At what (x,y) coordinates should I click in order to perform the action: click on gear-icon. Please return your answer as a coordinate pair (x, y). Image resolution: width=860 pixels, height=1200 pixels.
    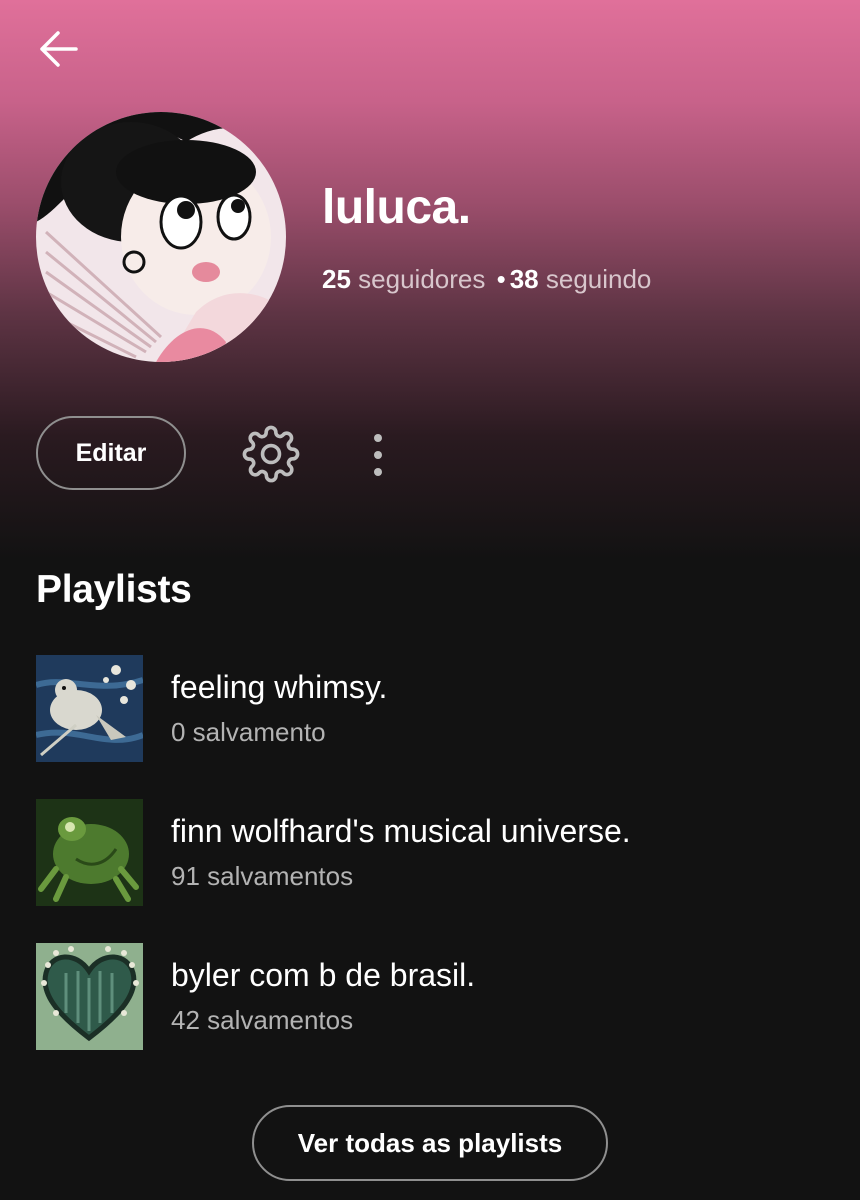
    Looking at the image, I should click on (271, 454).